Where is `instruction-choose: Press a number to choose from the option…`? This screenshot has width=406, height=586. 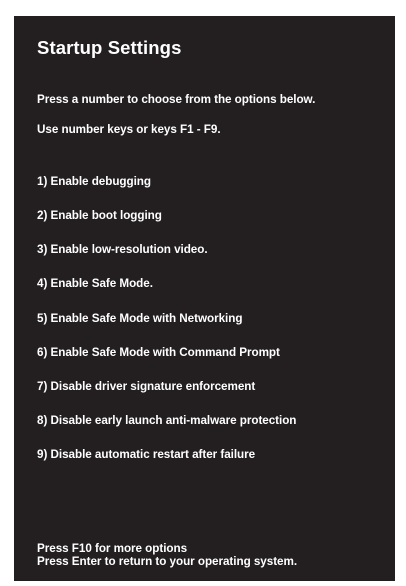 instruction-choose: Press a number to choose from the option… is located at coordinates (176, 99).